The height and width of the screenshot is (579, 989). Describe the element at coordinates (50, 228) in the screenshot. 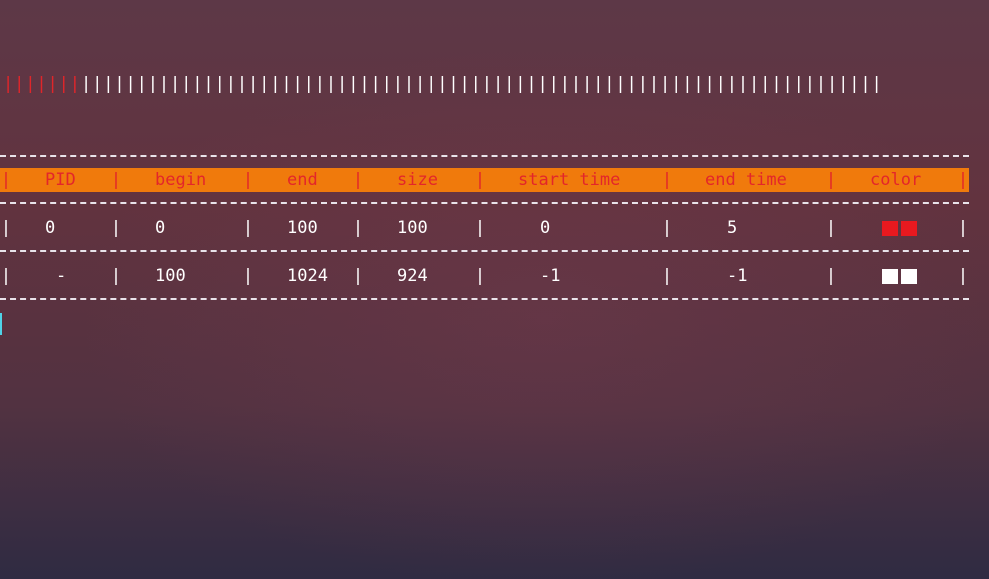

I see `cell-pid: 0` at that location.